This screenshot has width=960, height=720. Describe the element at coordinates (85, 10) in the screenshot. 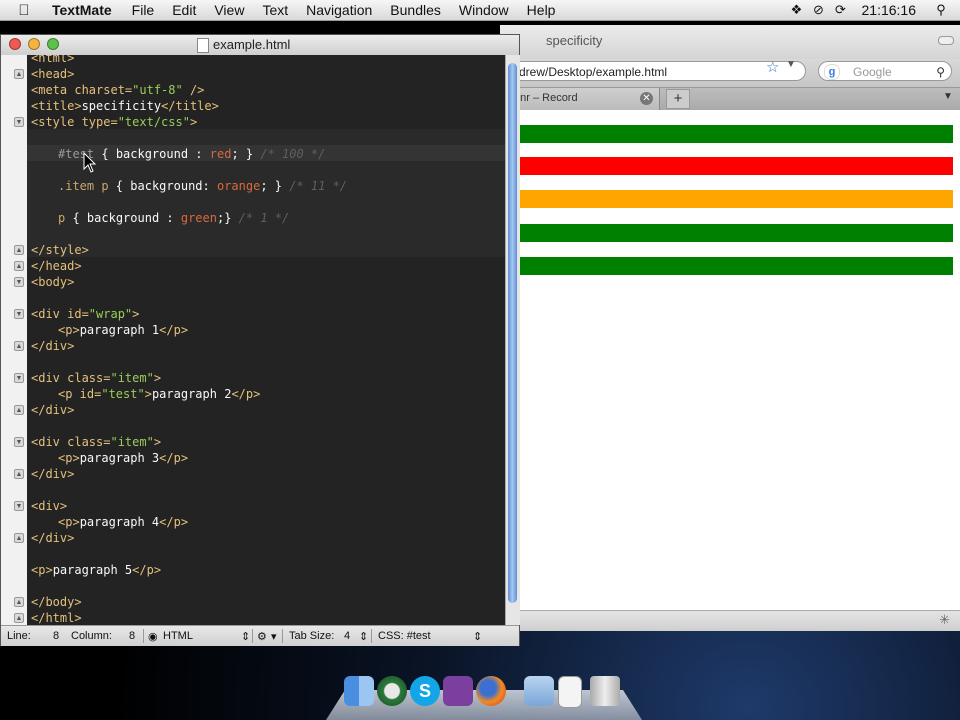

I see `menu-app-name: TextMate` at that location.